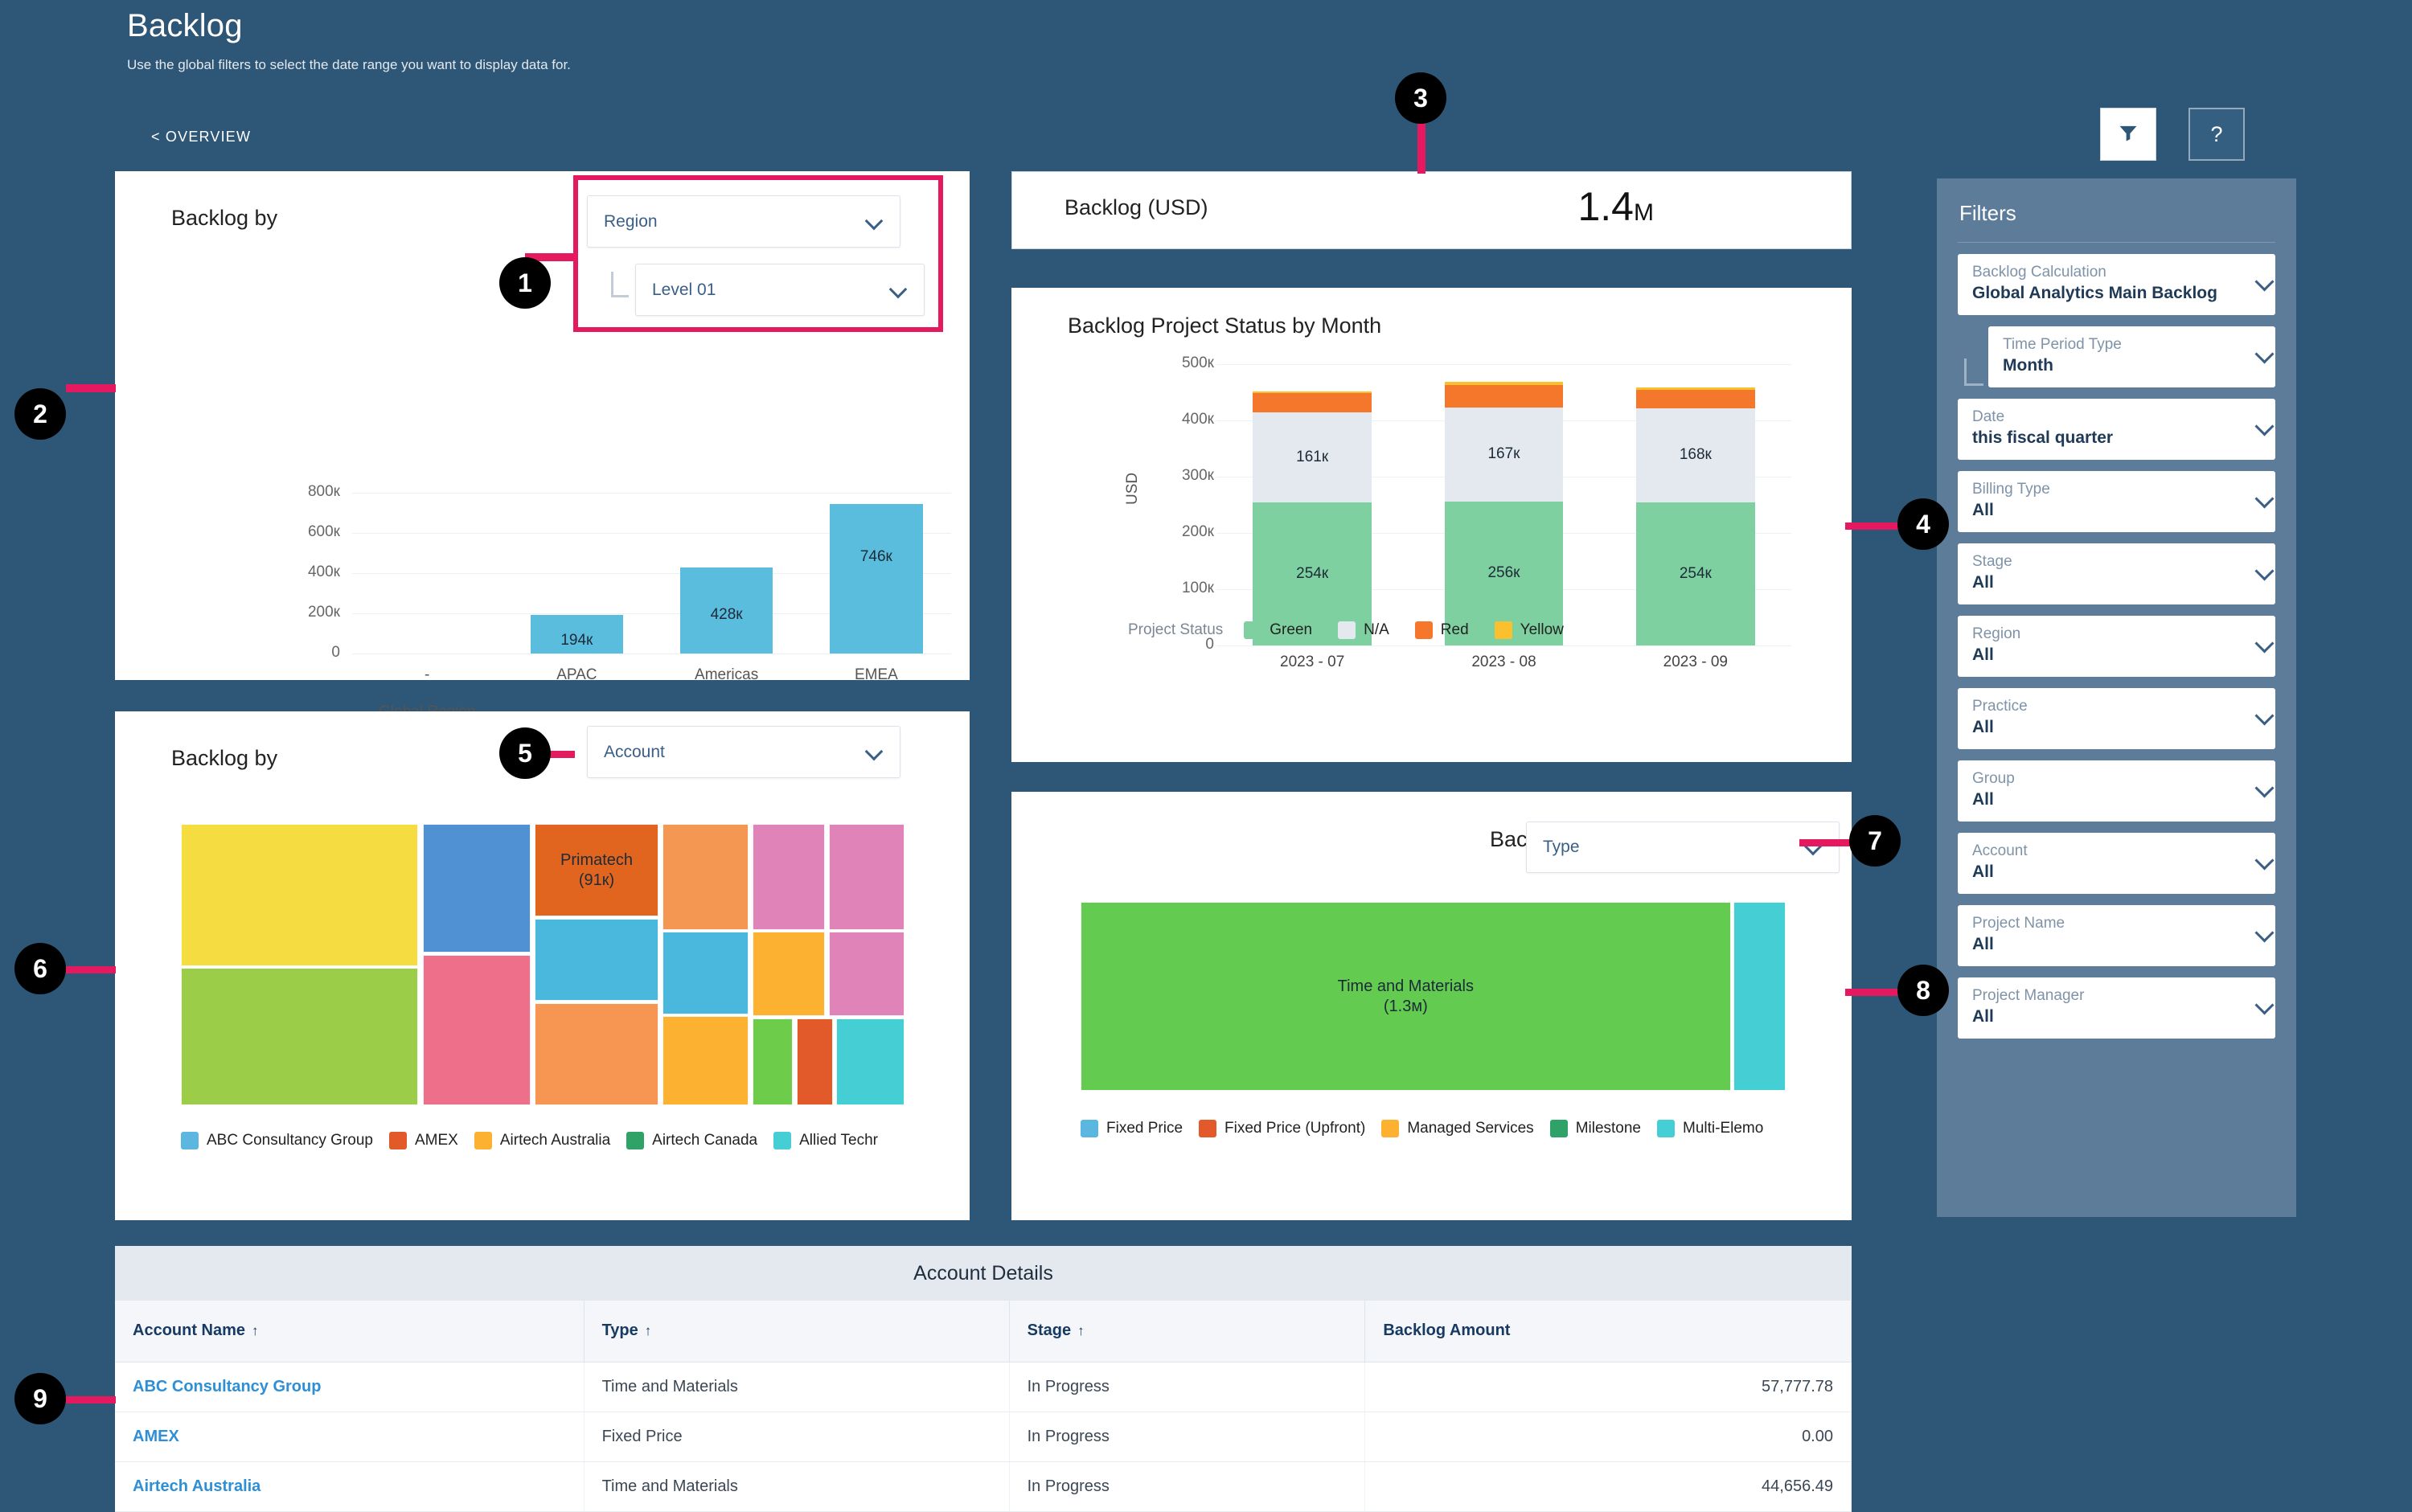  Describe the element at coordinates (2116, 935) in the screenshot. I see `filter-project-name: Project Name All` at that location.